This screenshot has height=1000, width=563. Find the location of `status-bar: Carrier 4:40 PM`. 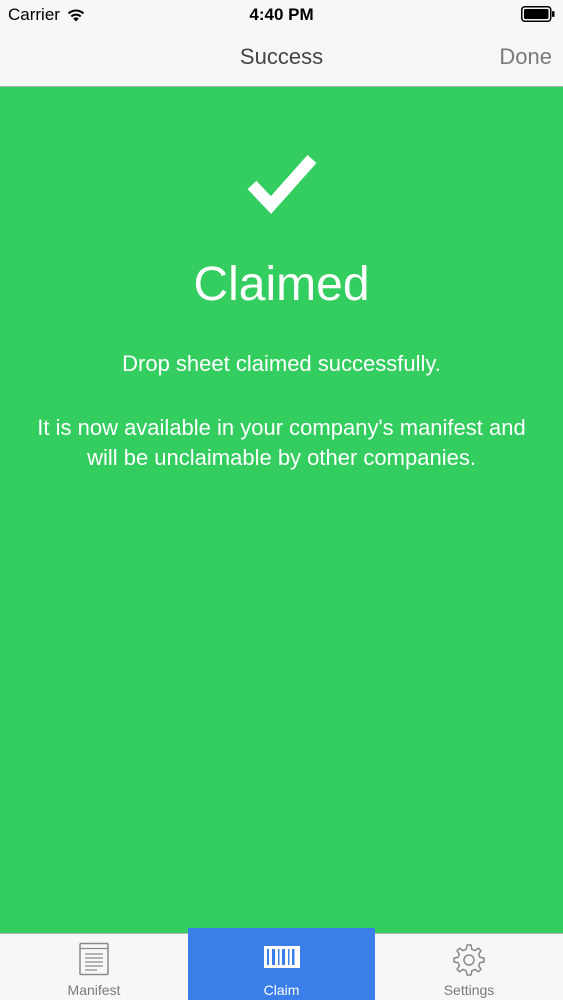

status-bar: Carrier 4:40 PM is located at coordinates (281, 15).